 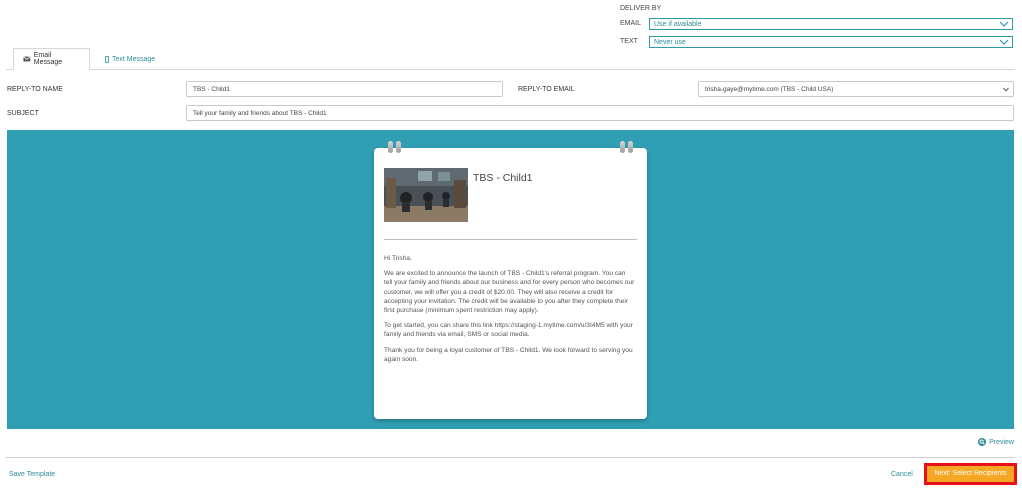 What do you see at coordinates (902, 474) in the screenshot?
I see `cancel-link: Cancel` at bounding box center [902, 474].